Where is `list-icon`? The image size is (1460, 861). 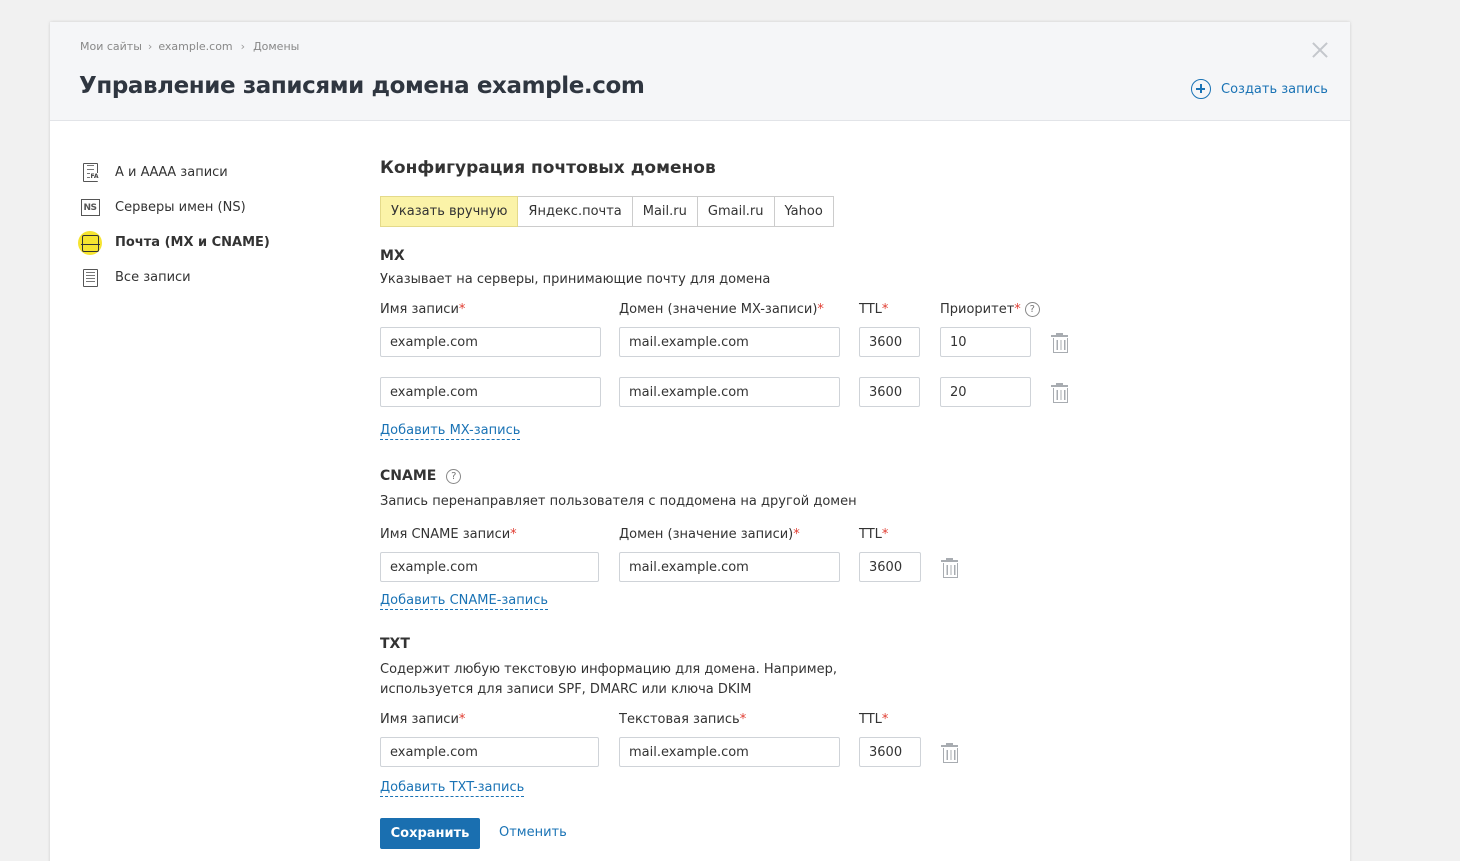
list-icon is located at coordinates (90, 278).